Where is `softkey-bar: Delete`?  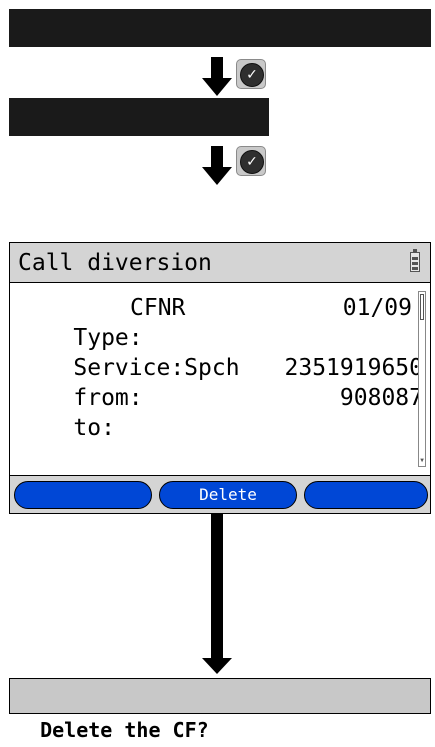 softkey-bar: Delete is located at coordinates (220, 494).